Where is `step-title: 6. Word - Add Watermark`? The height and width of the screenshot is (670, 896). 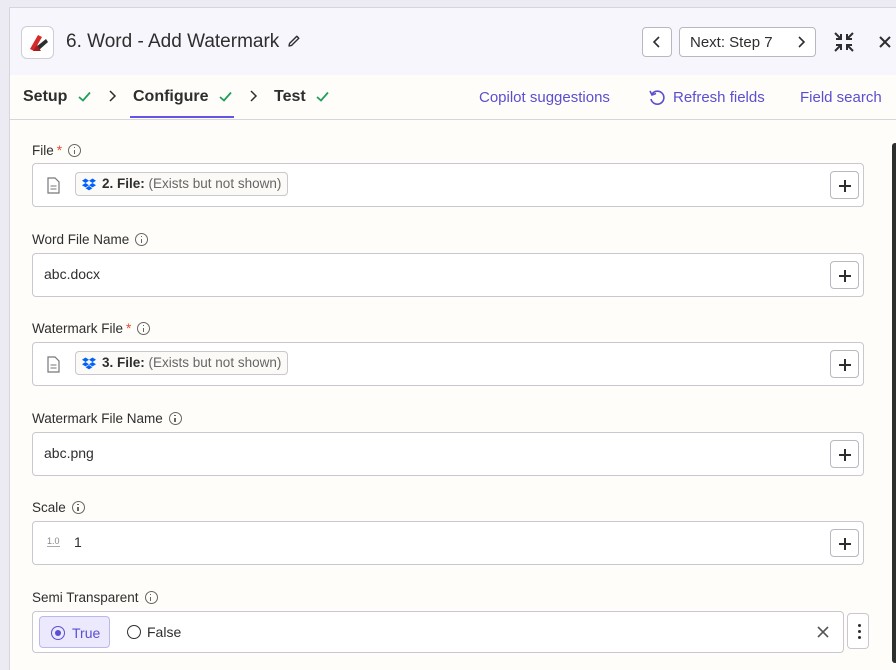 step-title: 6. Word - Add Watermark is located at coordinates (173, 41).